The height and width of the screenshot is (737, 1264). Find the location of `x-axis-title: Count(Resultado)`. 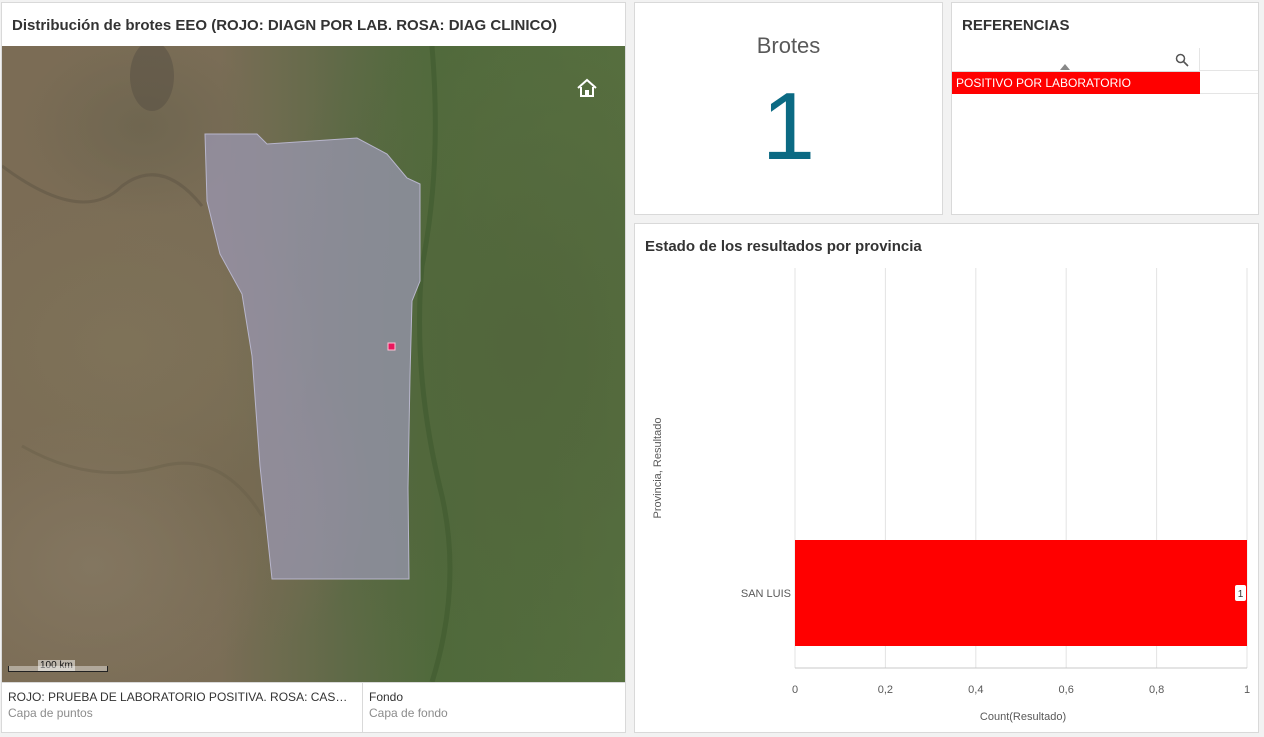

x-axis-title: Count(Resultado) is located at coordinates (1023, 717).